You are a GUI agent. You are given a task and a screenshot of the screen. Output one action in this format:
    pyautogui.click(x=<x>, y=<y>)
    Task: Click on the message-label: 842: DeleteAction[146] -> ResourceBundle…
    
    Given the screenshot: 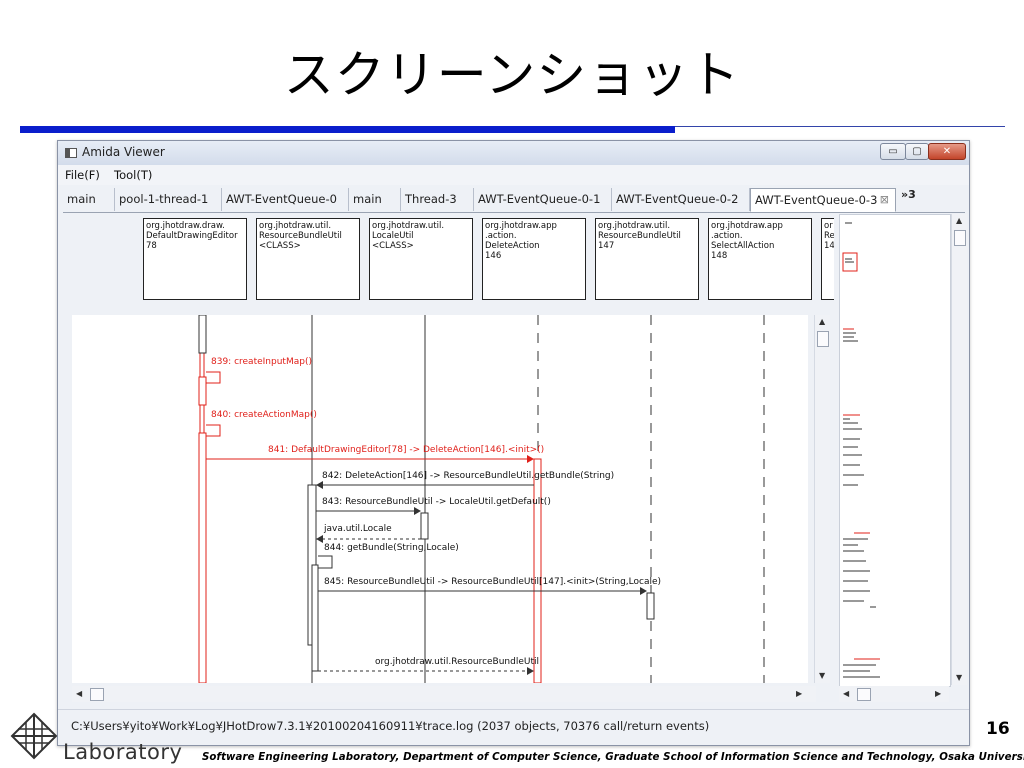 What is the action you would take?
    pyautogui.click(x=468, y=476)
    